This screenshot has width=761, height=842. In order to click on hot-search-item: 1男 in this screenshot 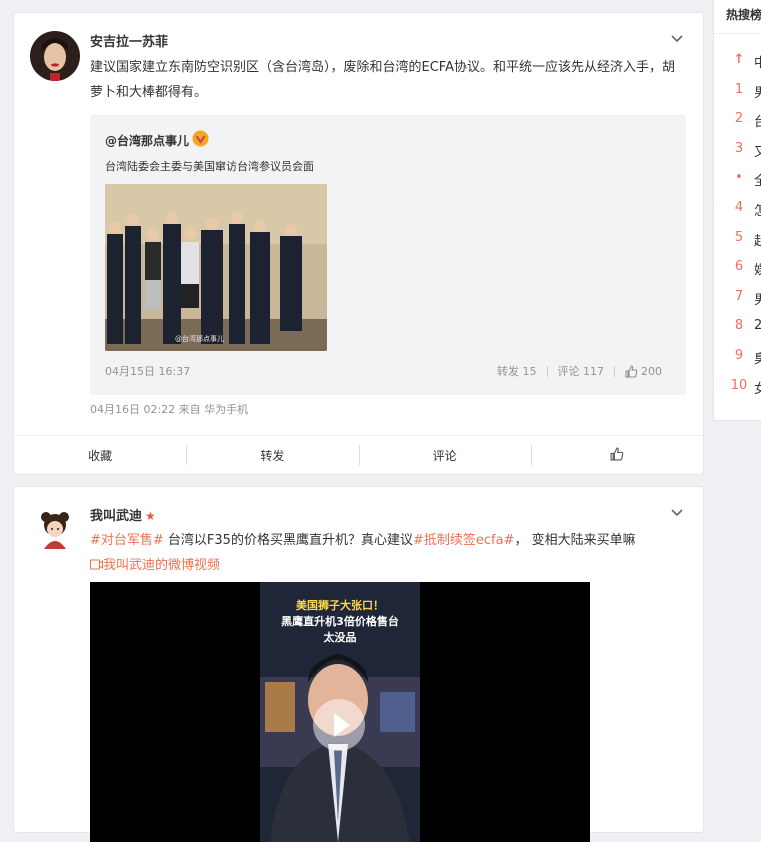, I will do `click(737, 93)`.